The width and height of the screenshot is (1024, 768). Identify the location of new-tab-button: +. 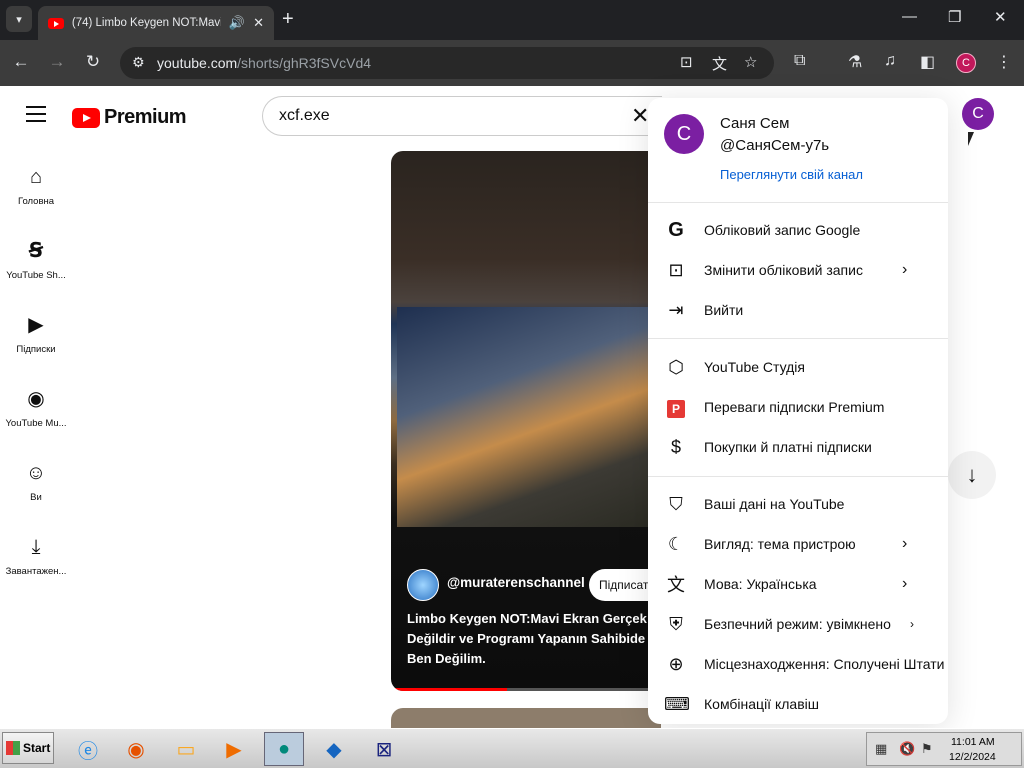
(288, 19).